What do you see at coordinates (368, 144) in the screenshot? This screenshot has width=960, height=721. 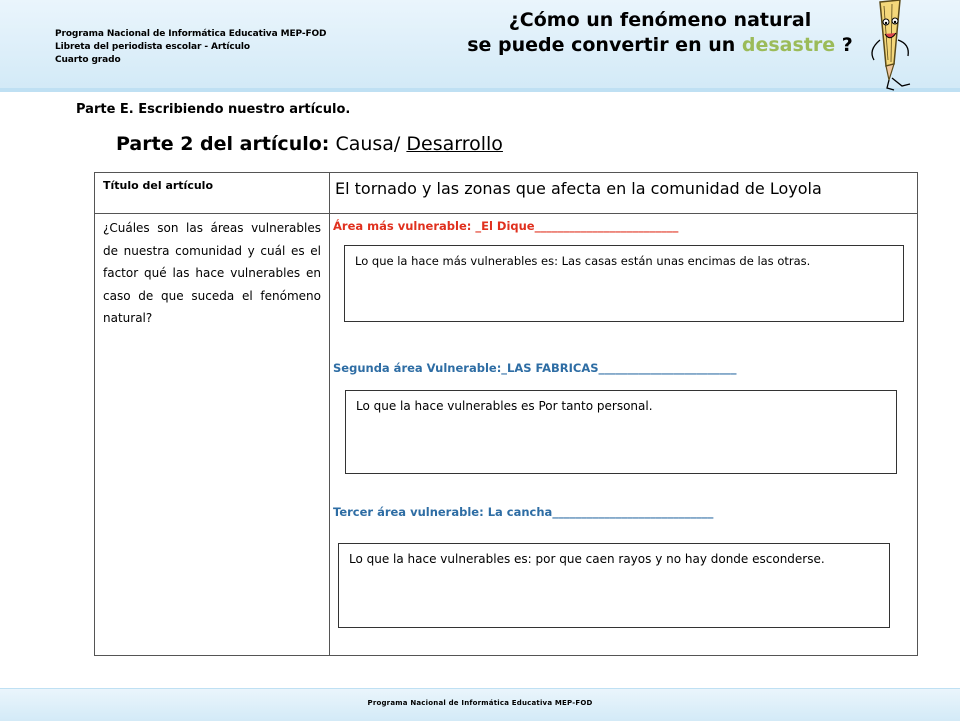 I see `part-cause: Causa/` at bounding box center [368, 144].